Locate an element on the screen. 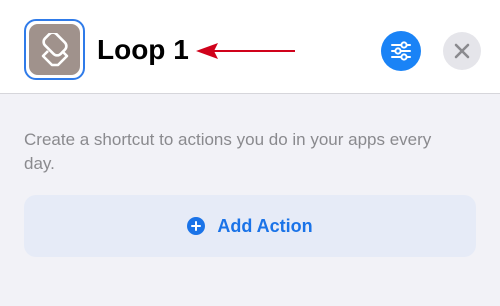 Image resolution: width=500 pixels, height=306 pixels. shortcut-icon-button is located at coordinates (54, 49).